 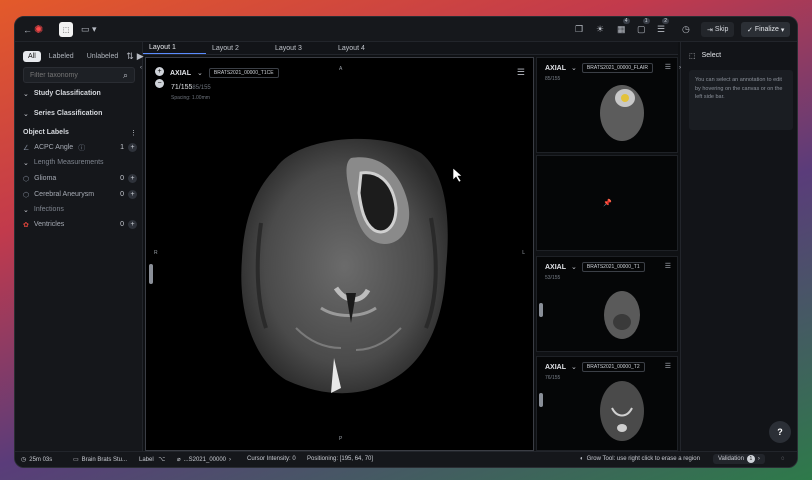 I want to click on label-text: Label, so click(x=146, y=459).